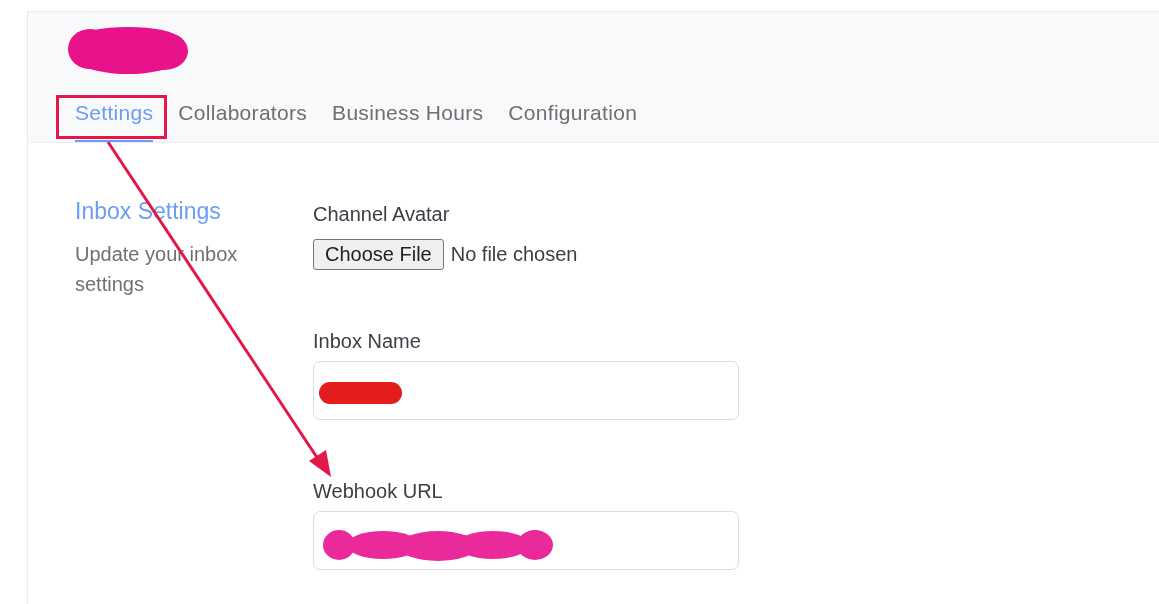 The image size is (1159, 604). I want to click on tab: Collaborators, so click(243, 121).